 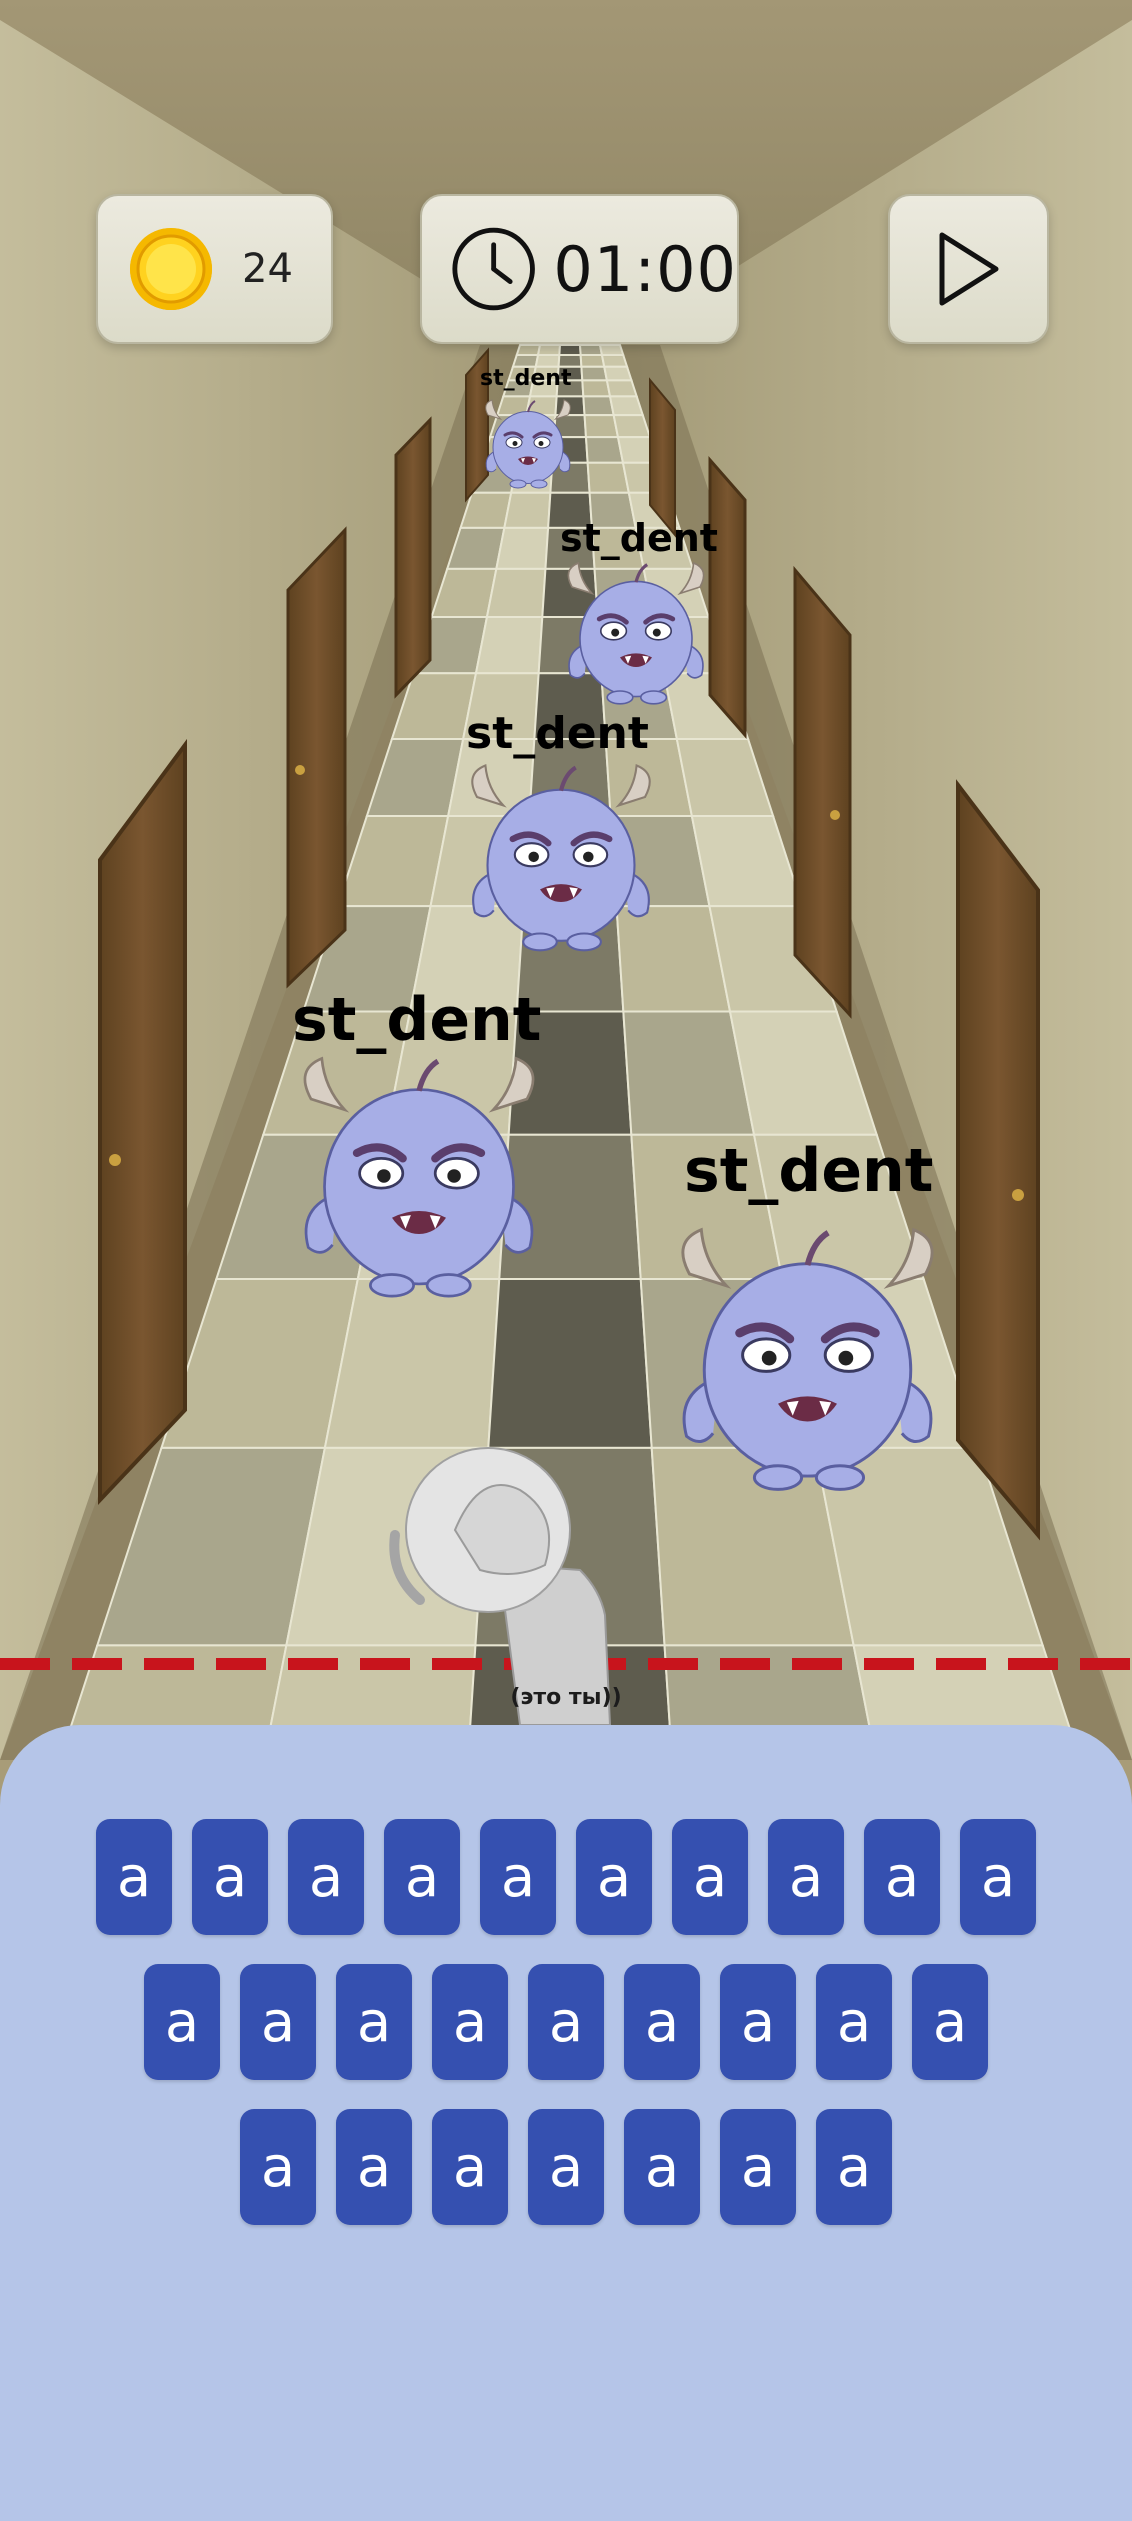 I want to click on timer: 01:00, so click(x=579, y=269).